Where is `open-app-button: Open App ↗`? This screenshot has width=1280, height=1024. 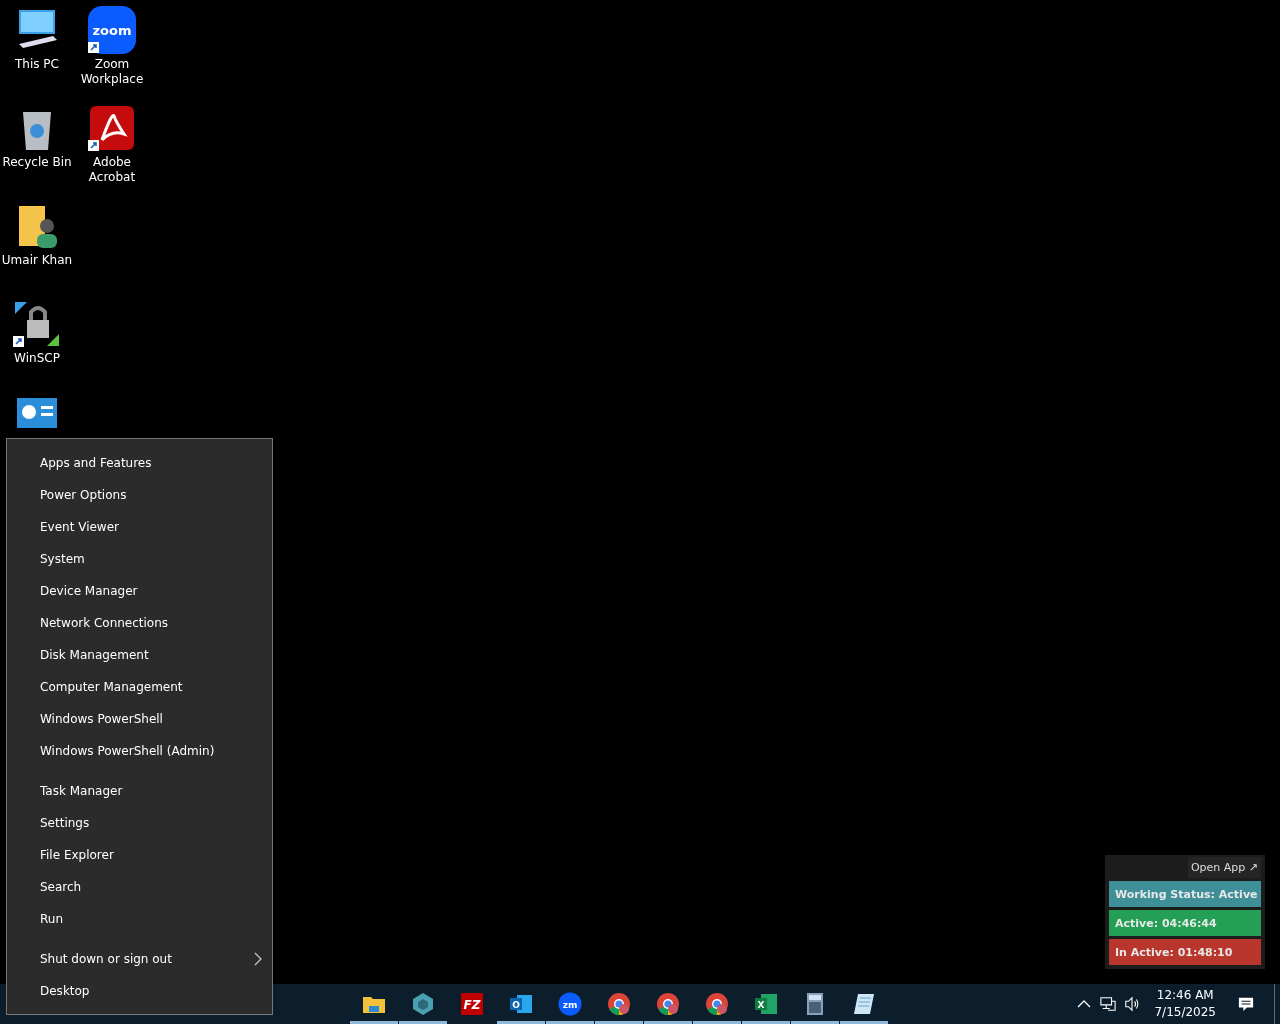 open-app-button: Open App ↗ is located at coordinates (1224, 867).